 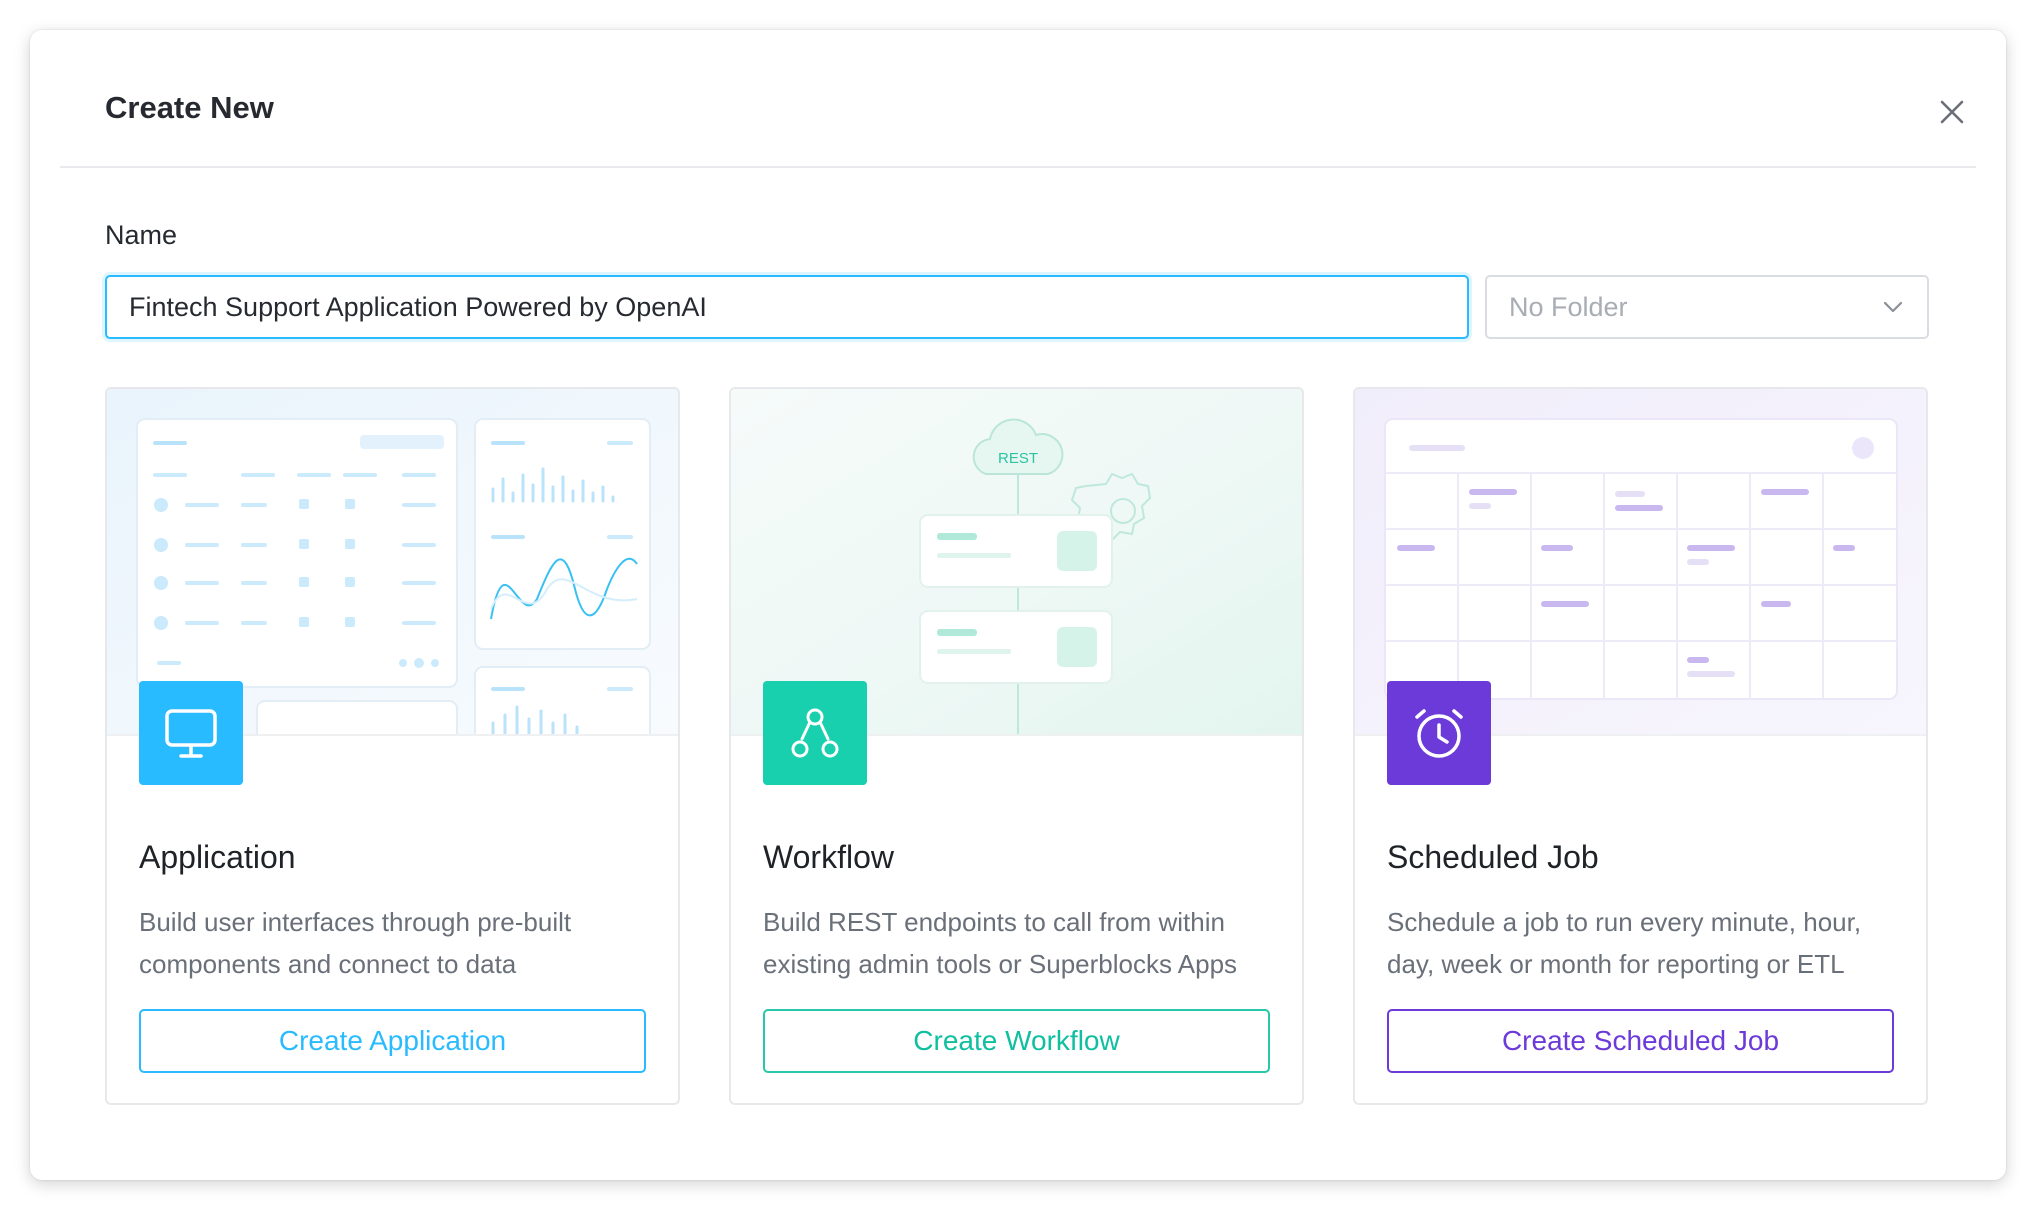 I want to click on dialog-header: Create New, so click(x=1018, y=99).